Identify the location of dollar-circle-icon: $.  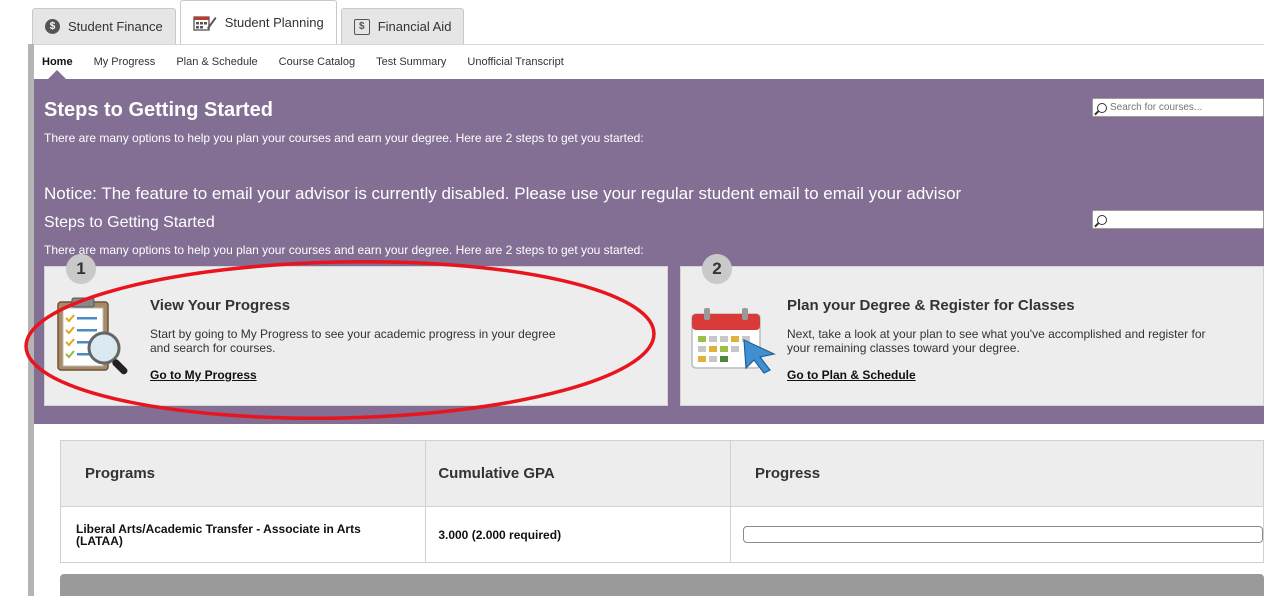
(52, 26).